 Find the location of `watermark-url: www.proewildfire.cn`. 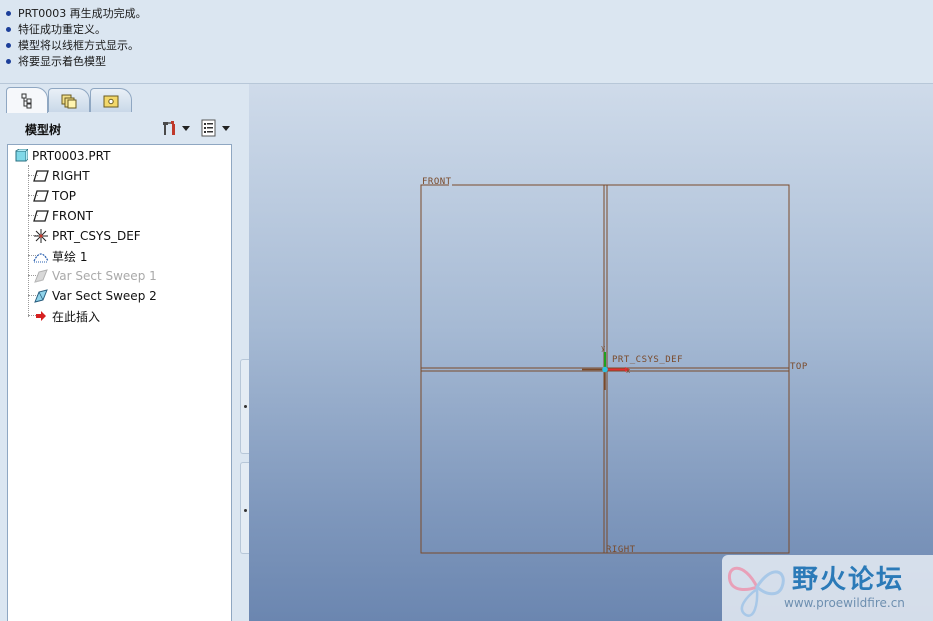

watermark-url: www.proewildfire.cn is located at coordinates (844, 603).